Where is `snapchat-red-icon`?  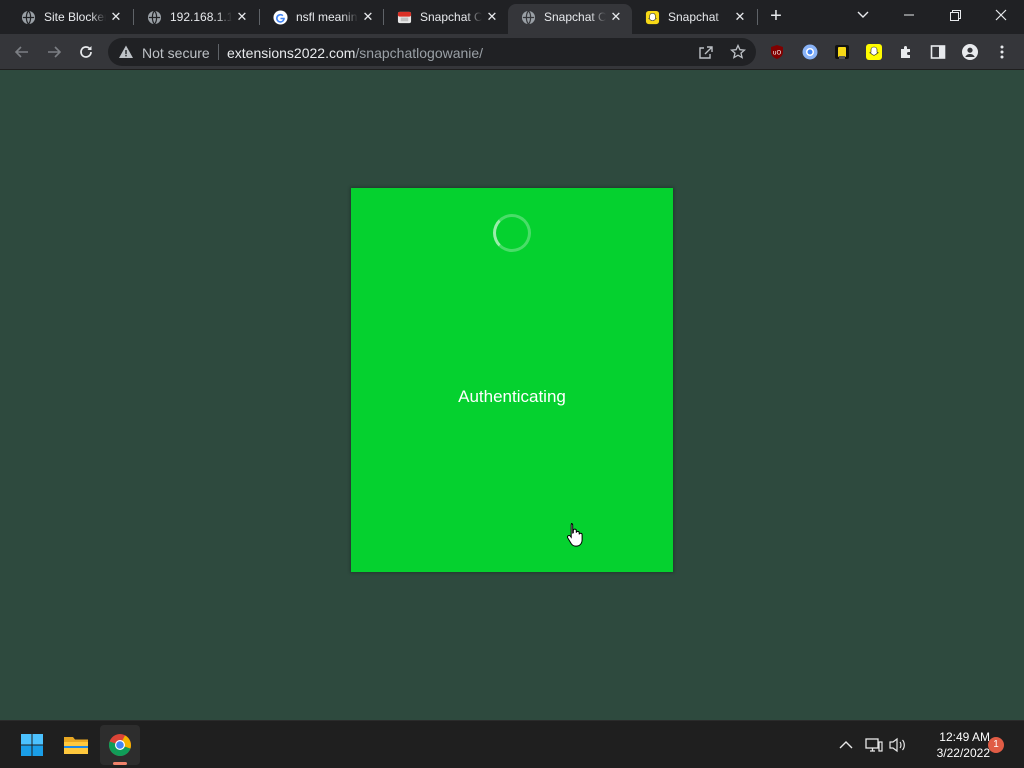 snapchat-red-icon is located at coordinates (404, 17).